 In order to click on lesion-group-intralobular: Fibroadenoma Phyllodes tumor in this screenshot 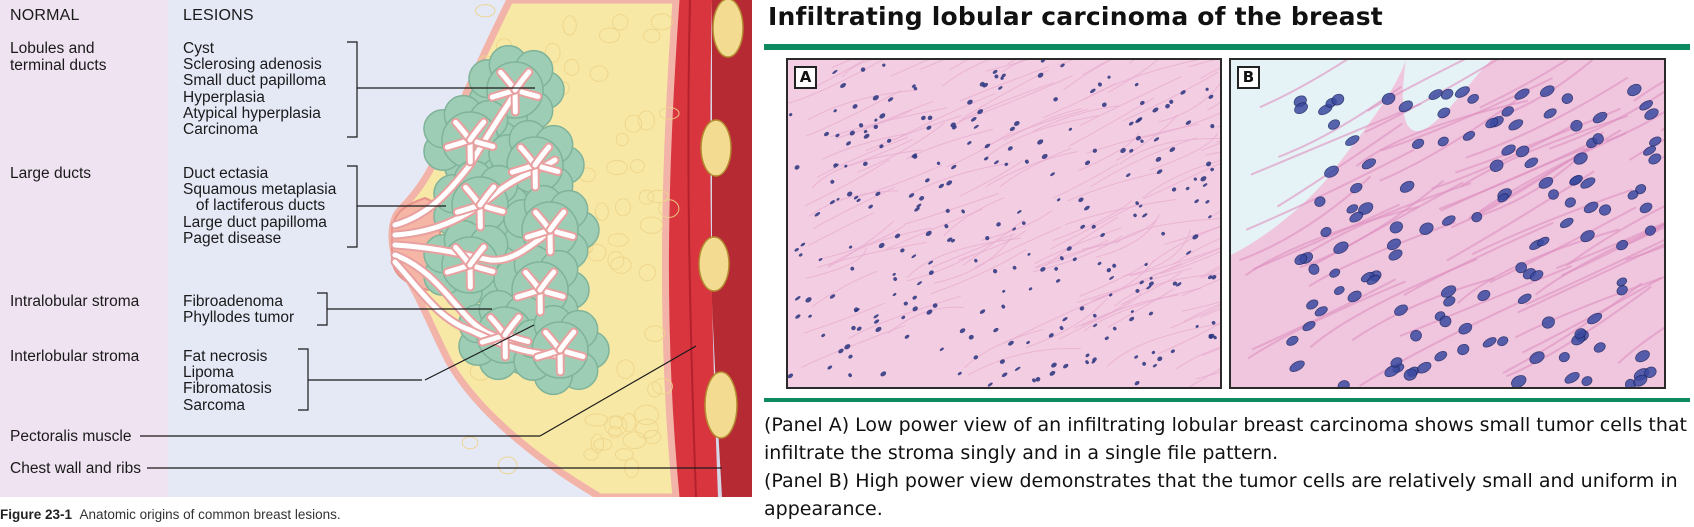, I will do `click(239, 310)`.